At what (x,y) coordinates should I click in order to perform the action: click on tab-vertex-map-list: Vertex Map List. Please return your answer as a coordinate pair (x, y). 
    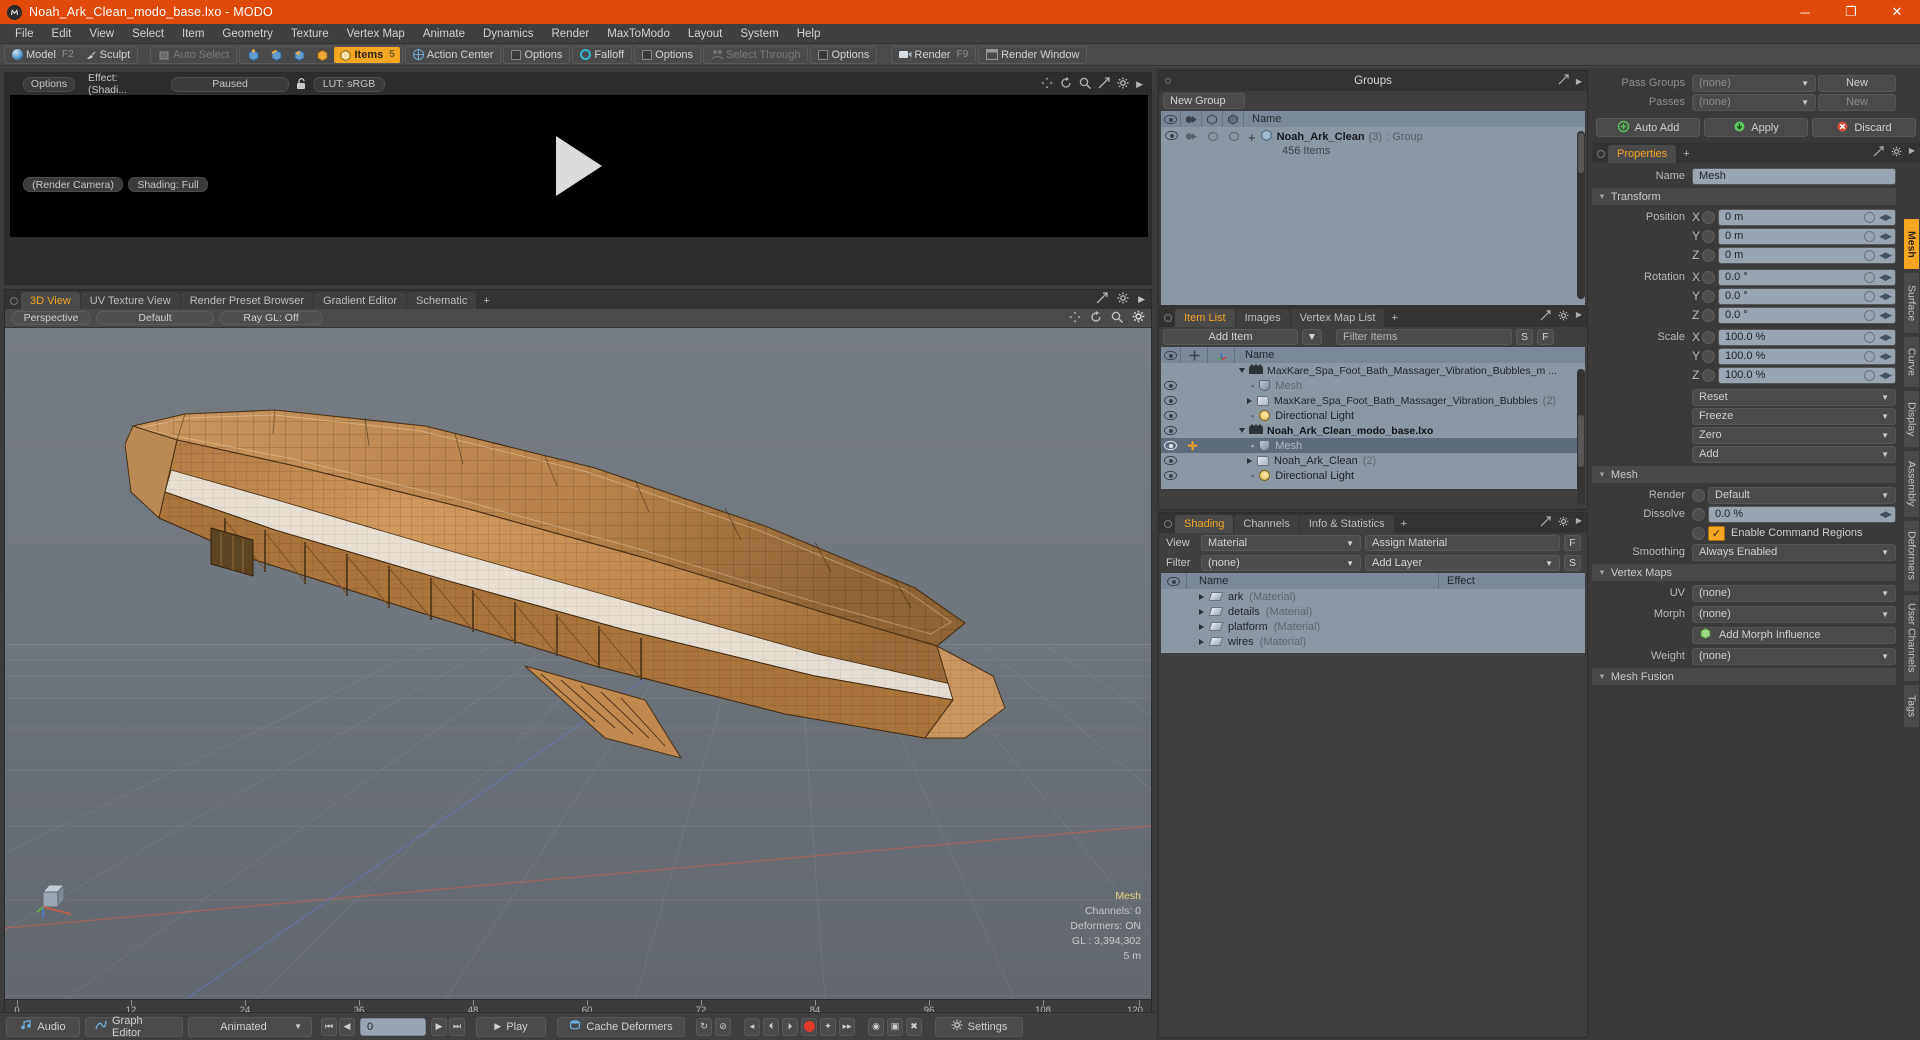
    Looking at the image, I should click on (1337, 318).